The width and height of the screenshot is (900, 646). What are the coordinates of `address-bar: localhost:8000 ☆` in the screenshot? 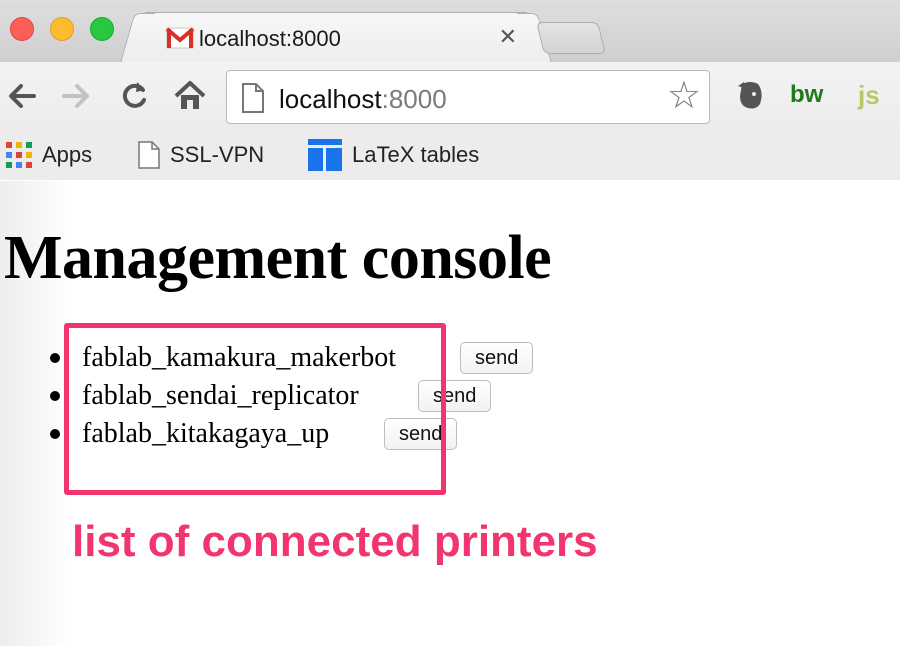 It's located at (468, 97).